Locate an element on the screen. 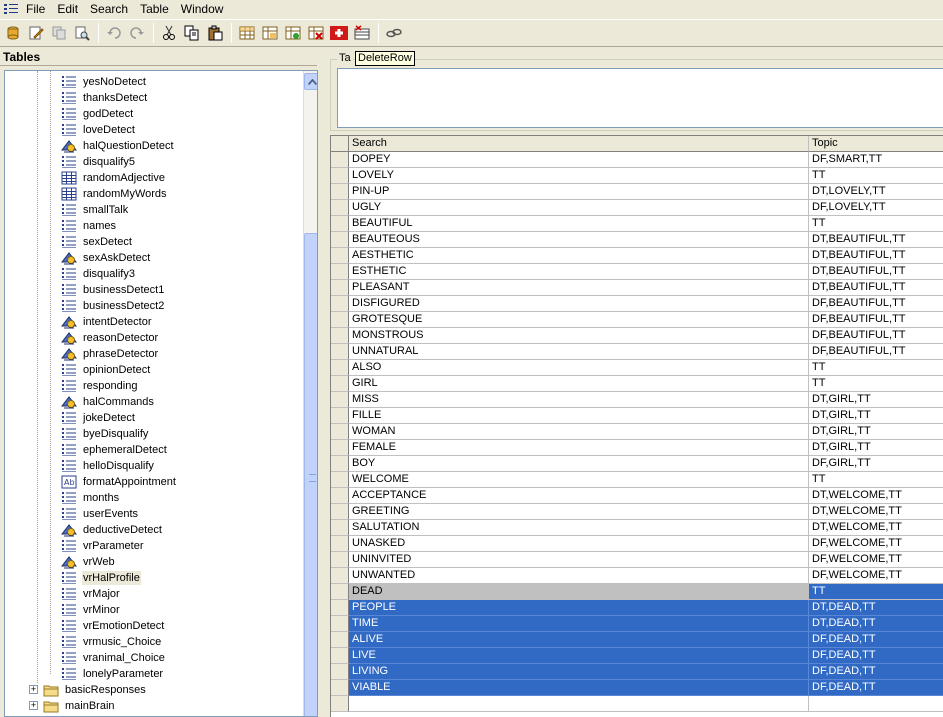 The image size is (943, 717). table-row: MONSTROUS DF,BEAUTIFUL,TT is located at coordinates (637, 336).